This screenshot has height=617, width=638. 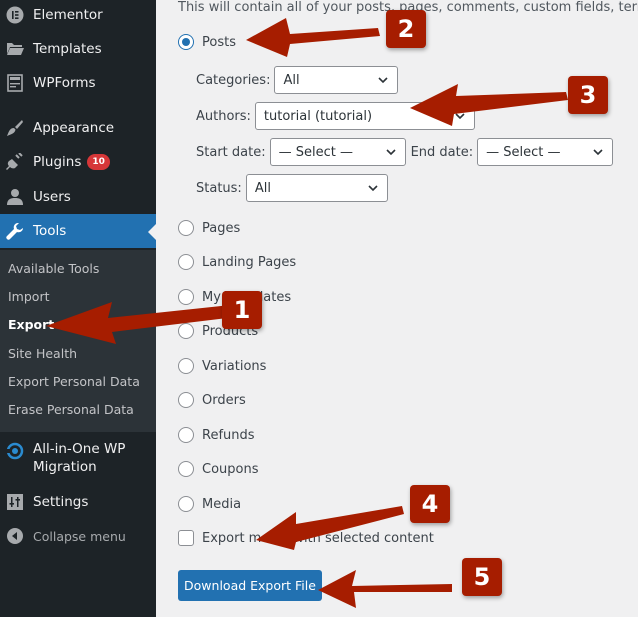 I want to click on start-date-select: — Select —, so click(x=337, y=152).